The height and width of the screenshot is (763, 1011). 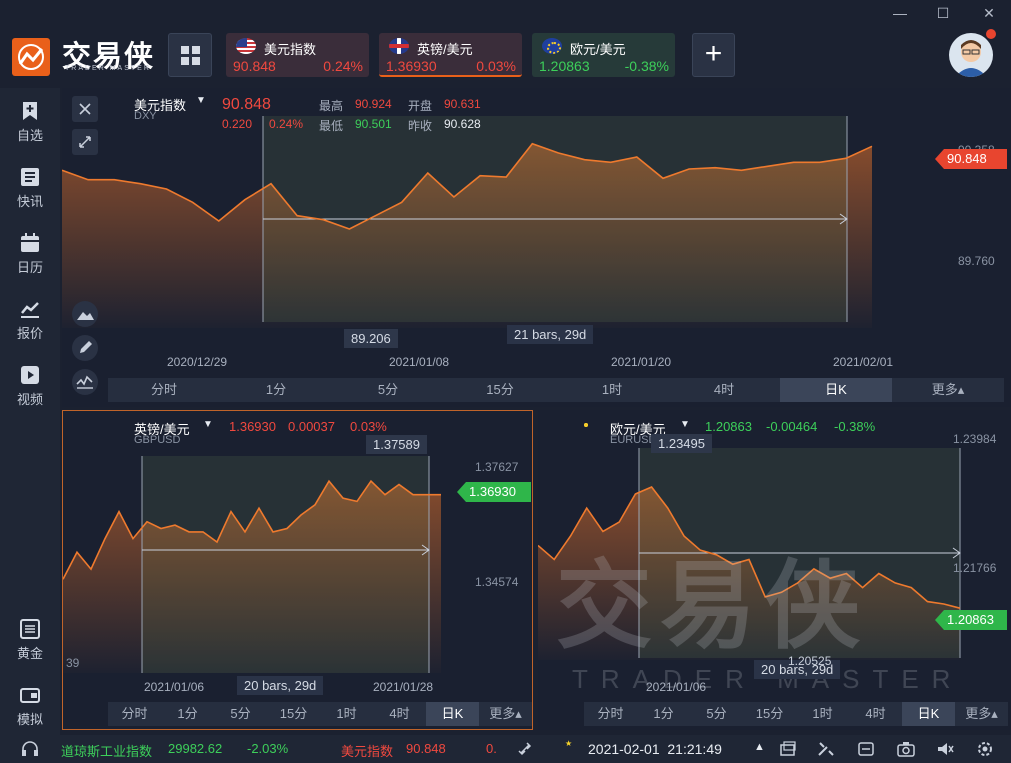 I want to click on max-price-label: 1.37589, so click(x=396, y=444).